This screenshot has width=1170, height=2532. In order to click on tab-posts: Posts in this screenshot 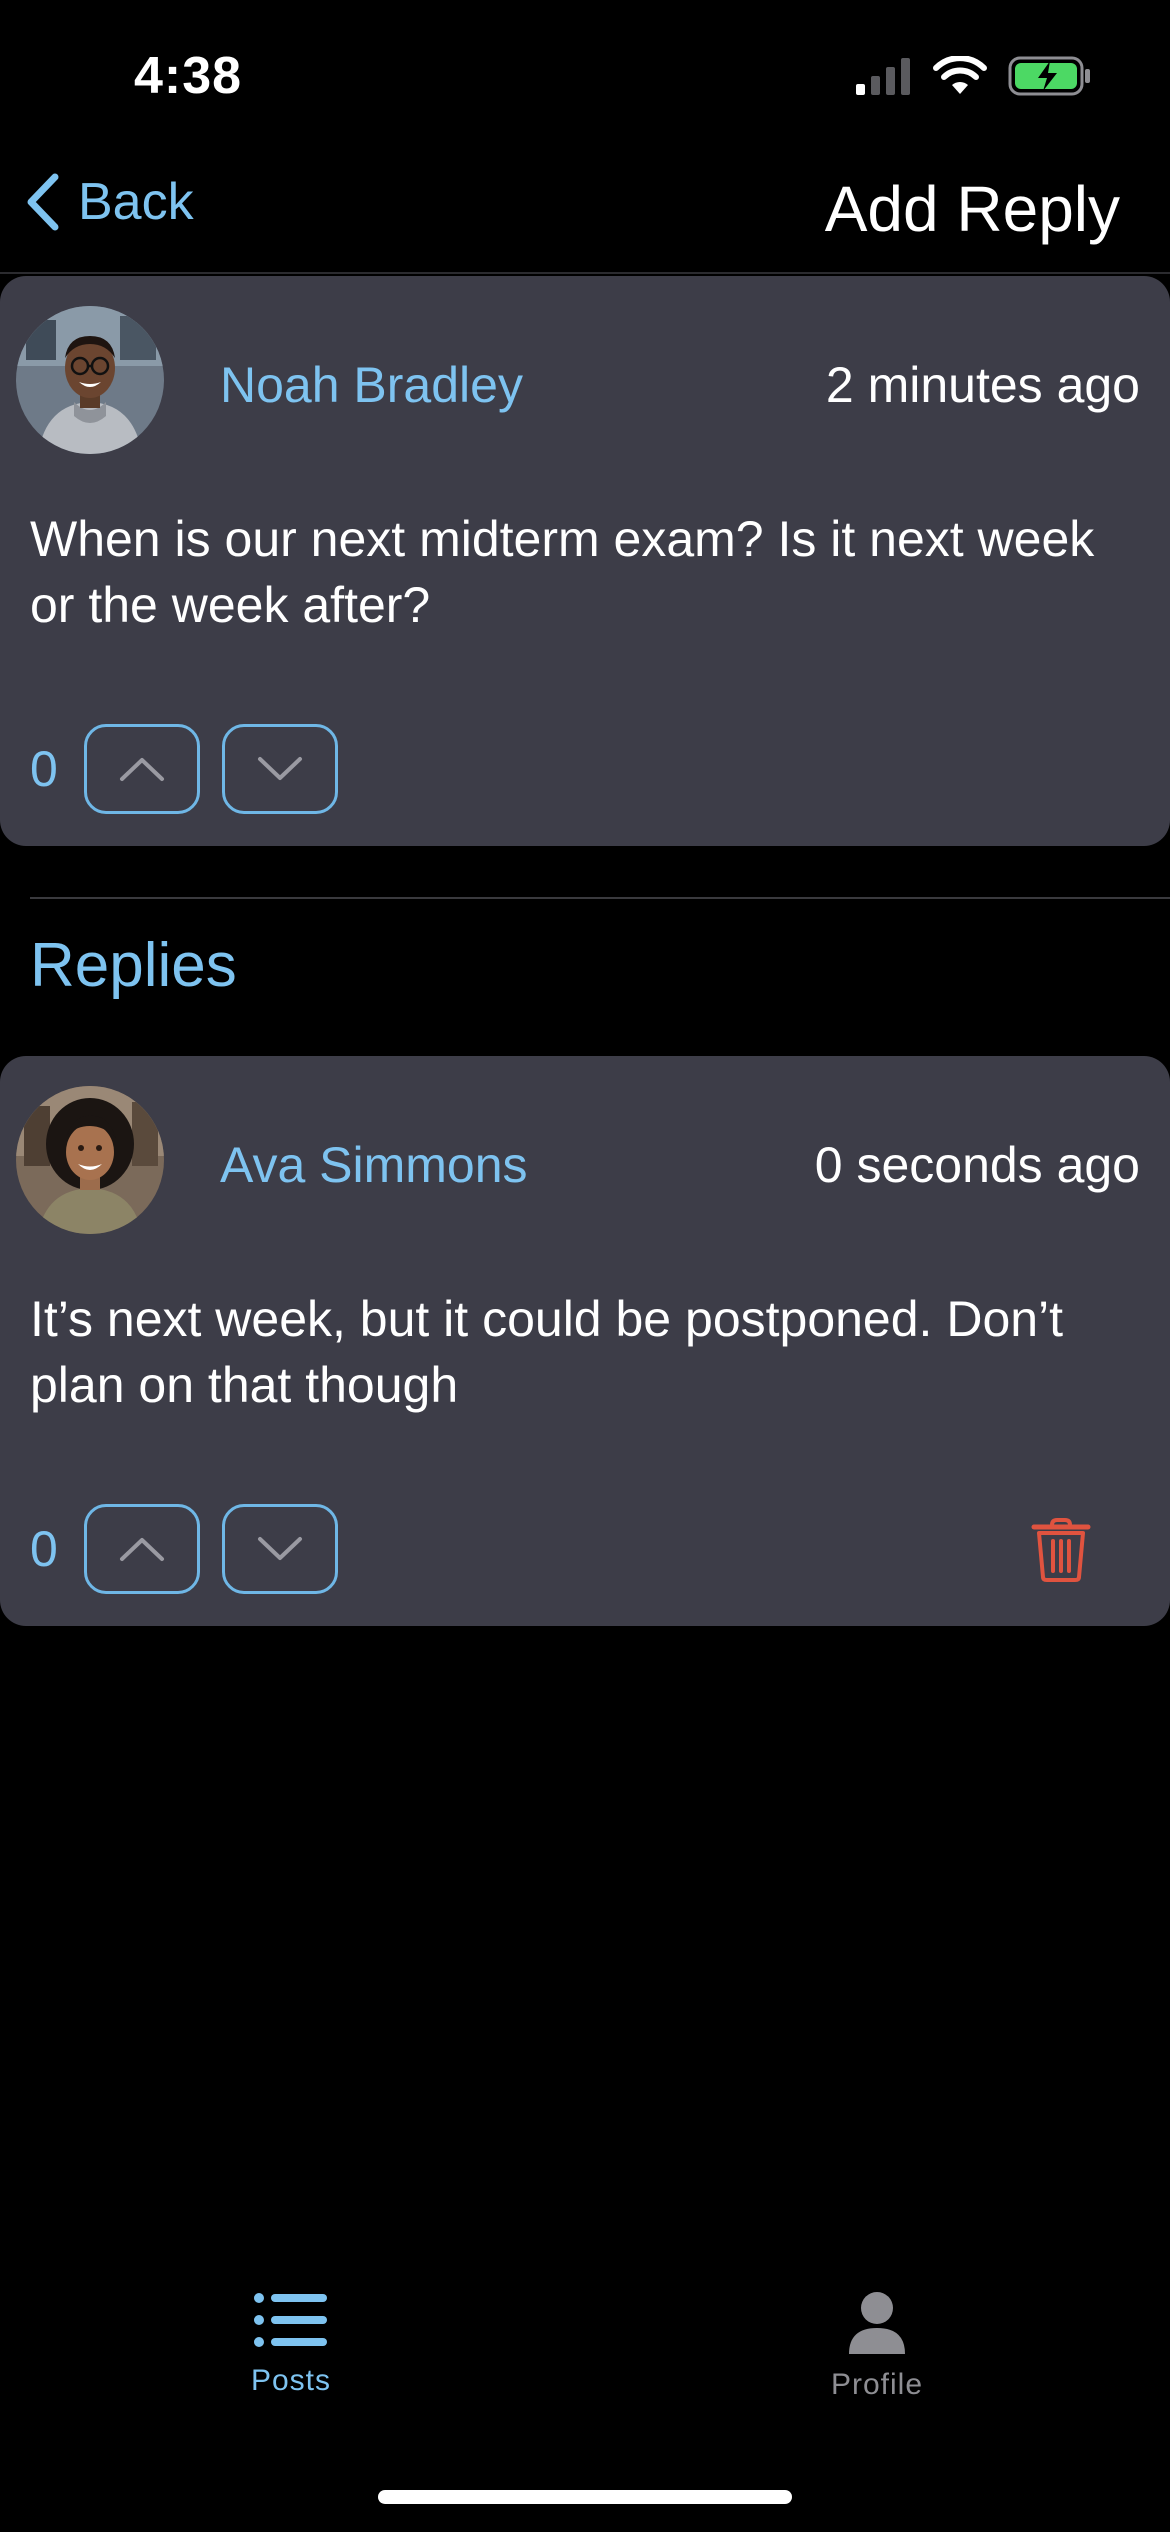, I will do `click(291, 2344)`.